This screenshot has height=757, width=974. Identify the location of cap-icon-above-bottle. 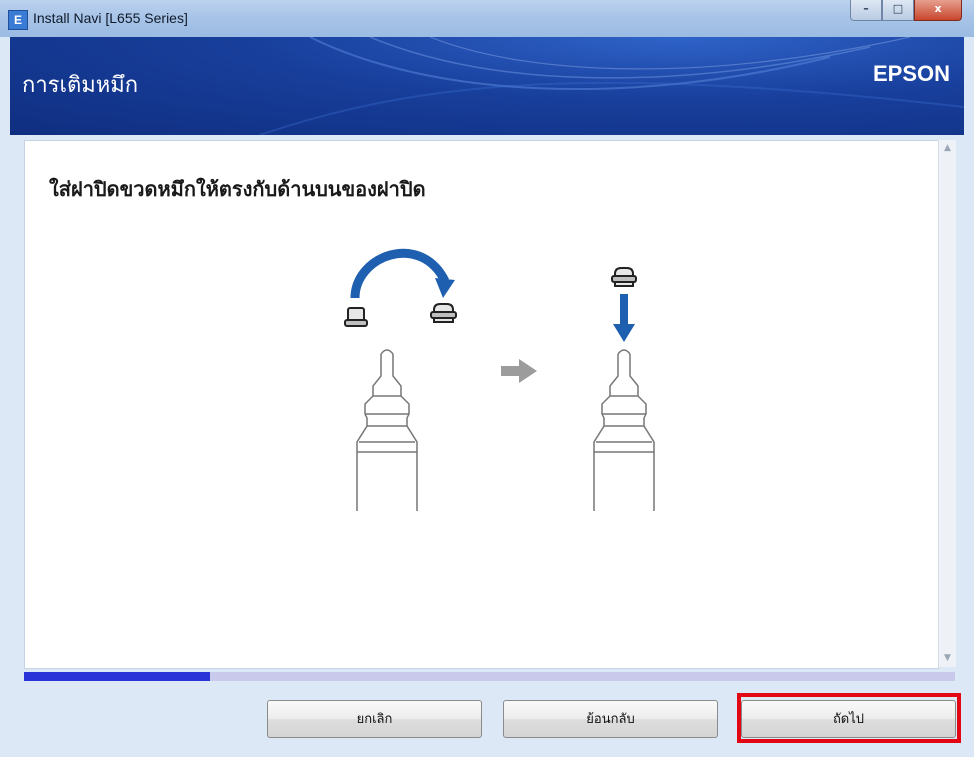
(624, 277).